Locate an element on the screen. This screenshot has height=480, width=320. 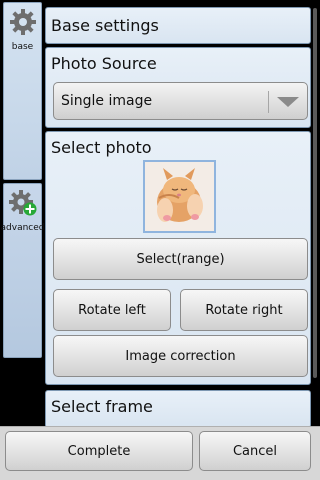
cancel-button: Cancel is located at coordinates (255, 451).